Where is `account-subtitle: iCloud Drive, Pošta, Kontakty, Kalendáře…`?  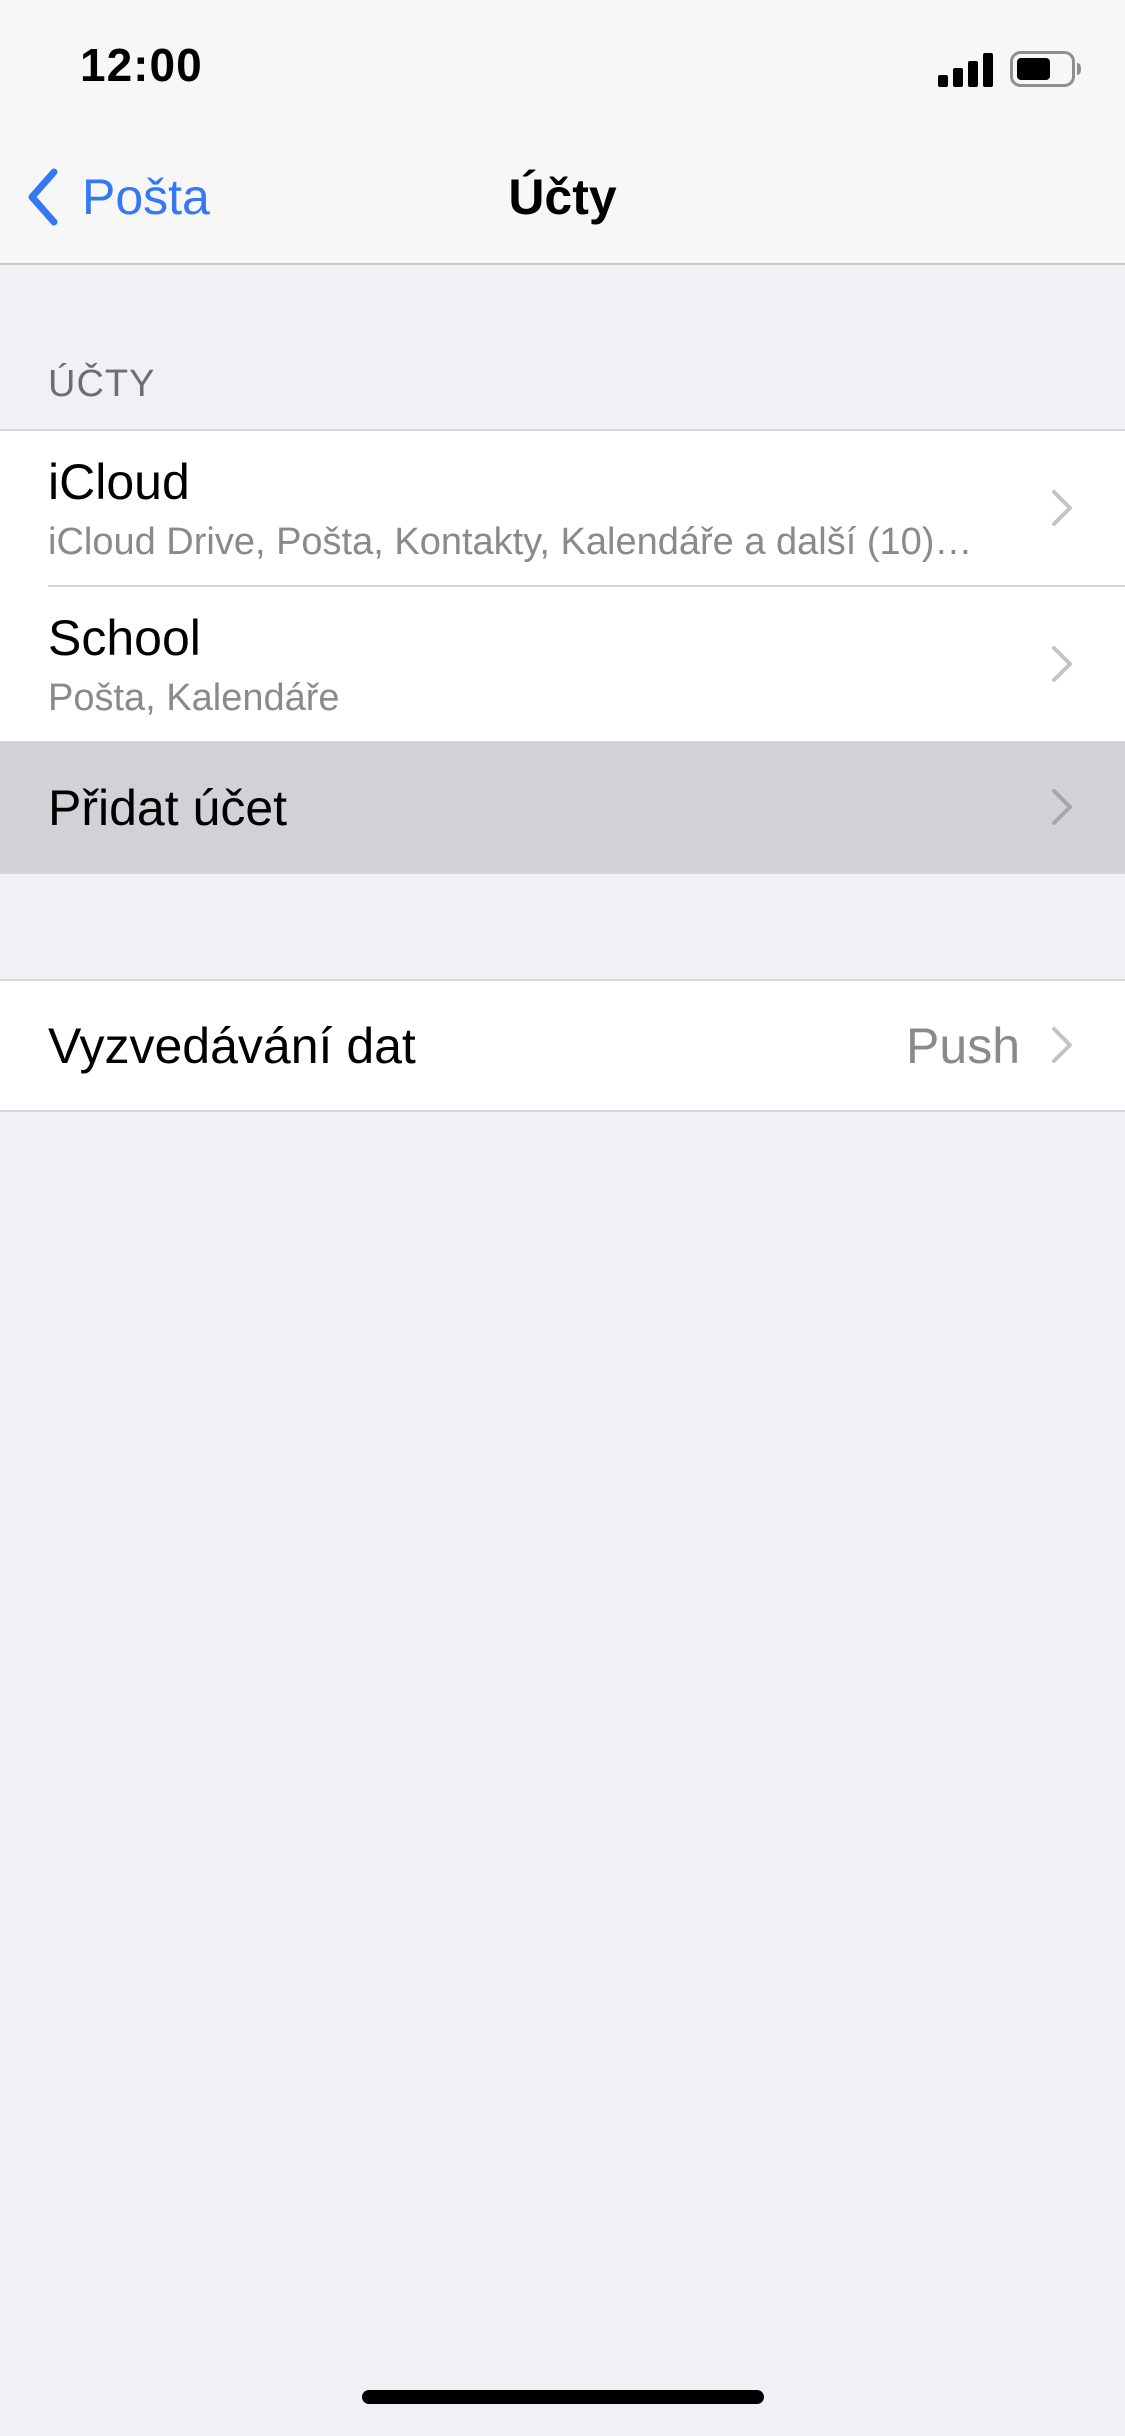 account-subtitle: iCloud Drive, Pošta, Kontakty, Kalendáře… is located at coordinates (510, 542).